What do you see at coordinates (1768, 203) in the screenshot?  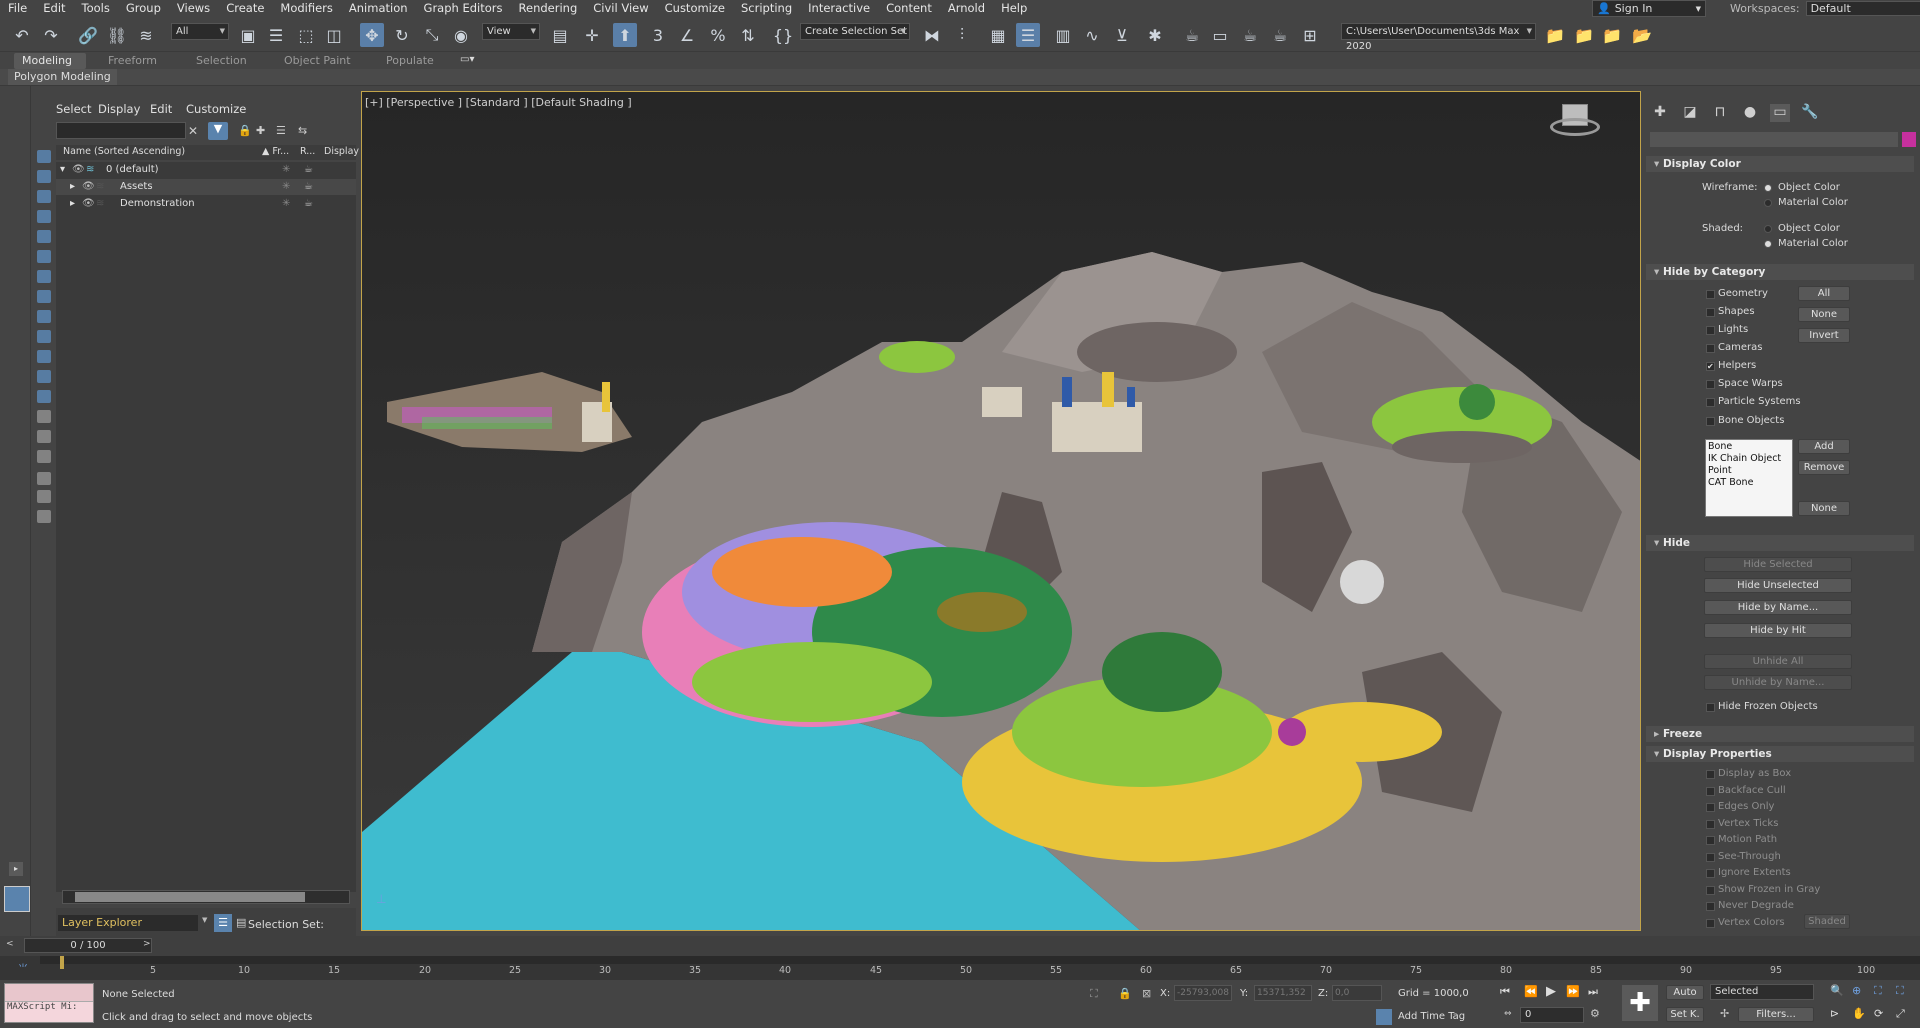 I see `wire-material-color-radio` at bounding box center [1768, 203].